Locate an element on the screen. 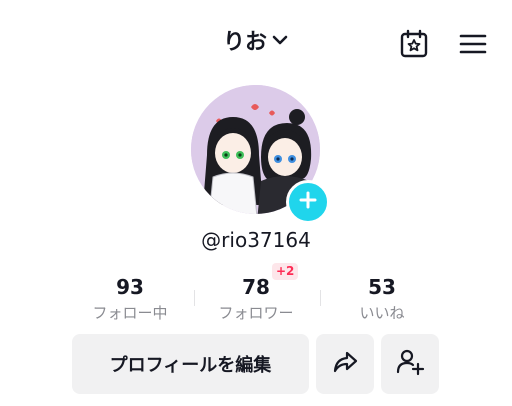 This screenshot has height=406, width=512. new-followers-badge: +2 is located at coordinates (285, 271).